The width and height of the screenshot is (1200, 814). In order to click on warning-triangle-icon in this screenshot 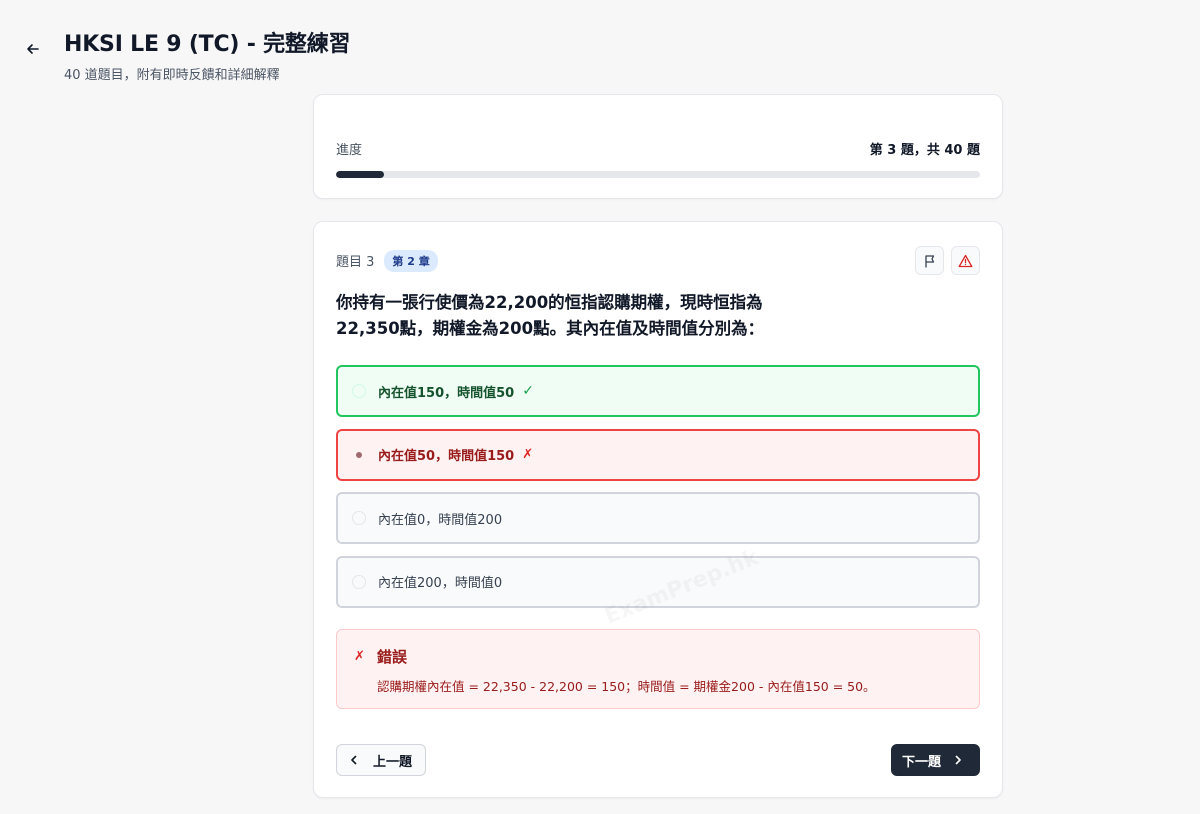, I will do `click(965, 260)`.